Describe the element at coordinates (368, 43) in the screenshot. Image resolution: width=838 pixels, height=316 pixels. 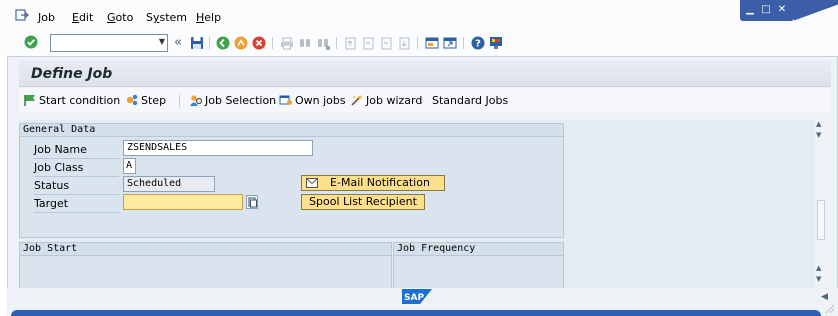
I see `previous-page-icon` at that location.